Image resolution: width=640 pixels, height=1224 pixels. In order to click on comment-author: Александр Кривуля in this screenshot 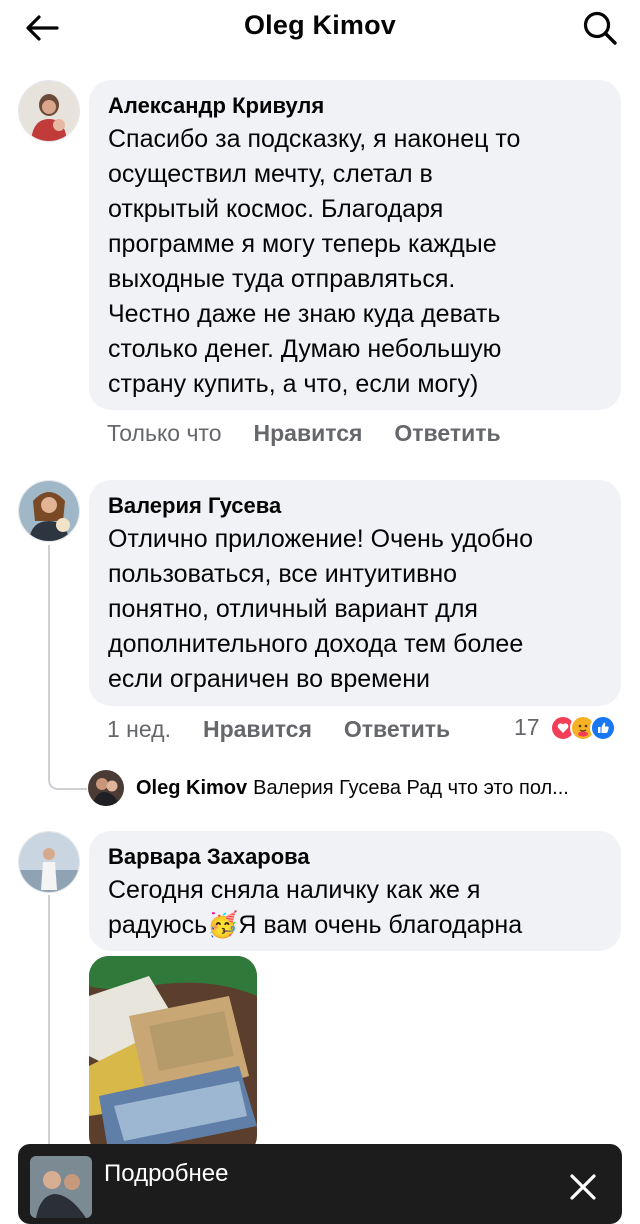, I will do `click(355, 106)`.